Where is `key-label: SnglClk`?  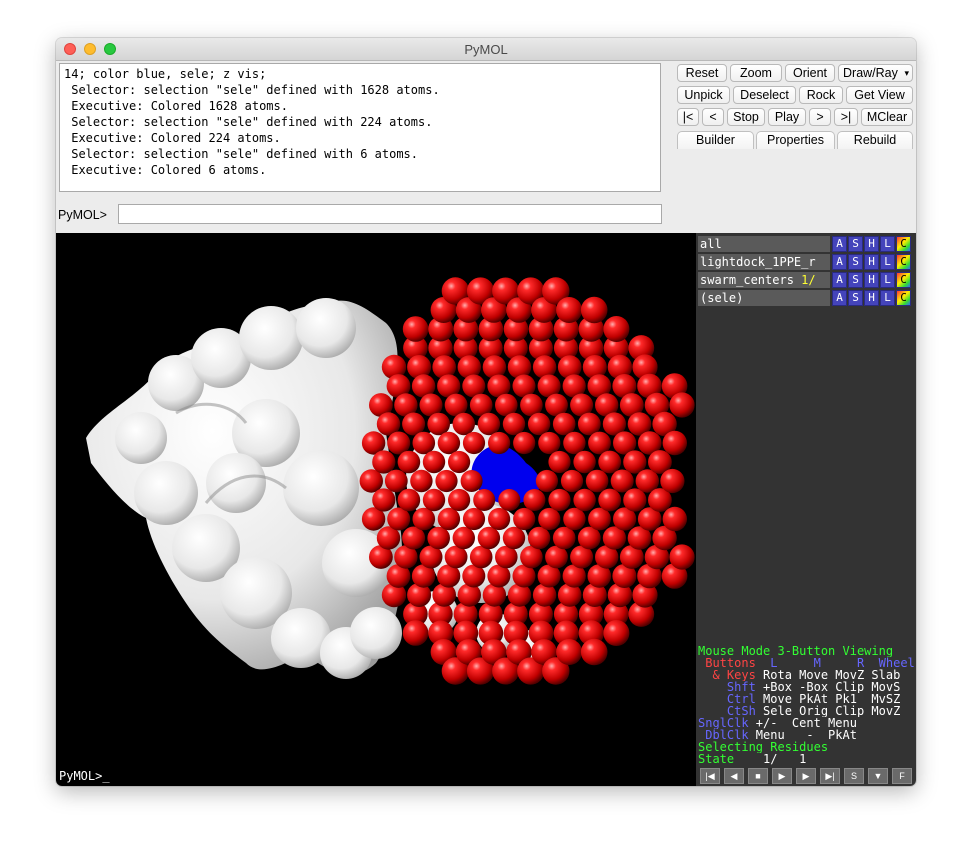
key-label: SnglClk is located at coordinates (723, 723).